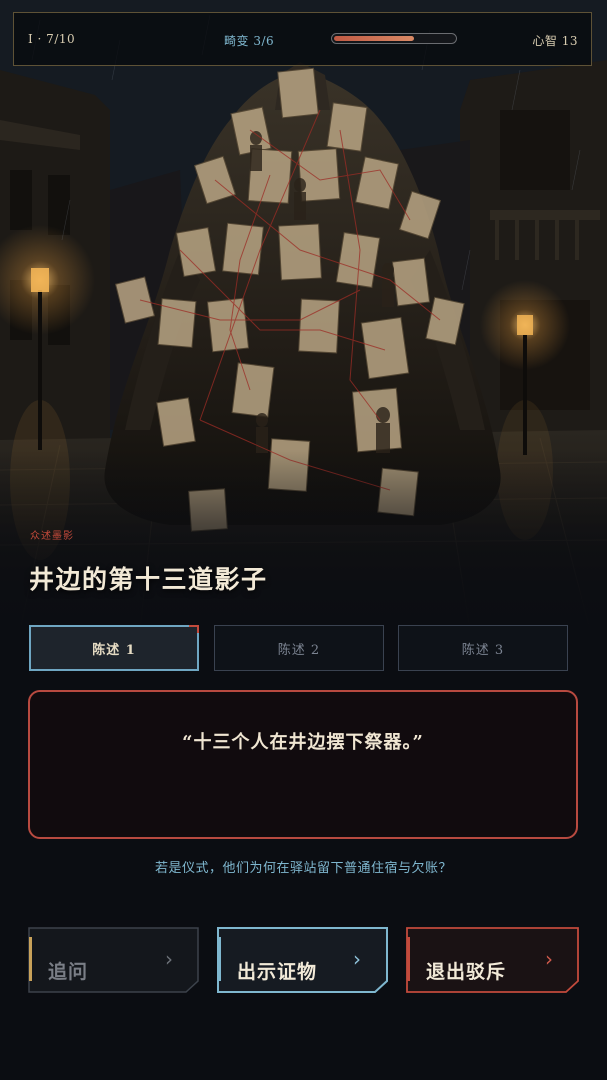  What do you see at coordinates (249, 41) in the screenshot?
I see `anomaly-counter: 畸变 3/6` at bounding box center [249, 41].